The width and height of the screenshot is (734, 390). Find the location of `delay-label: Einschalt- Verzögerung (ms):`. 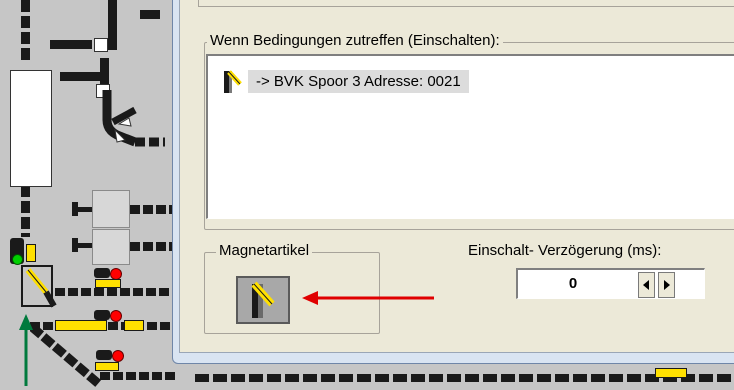

delay-label: Einschalt- Verzögerung (ms): is located at coordinates (565, 250).